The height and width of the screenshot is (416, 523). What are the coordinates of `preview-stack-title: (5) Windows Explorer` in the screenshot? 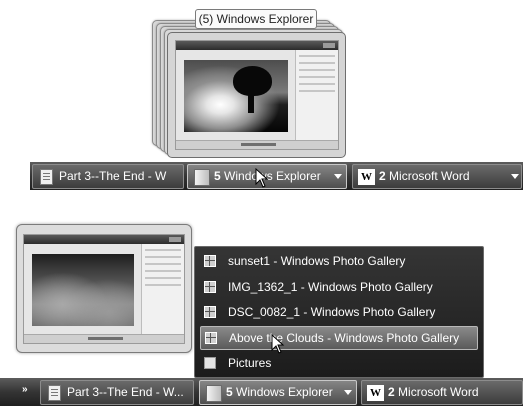 It's located at (256, 19).